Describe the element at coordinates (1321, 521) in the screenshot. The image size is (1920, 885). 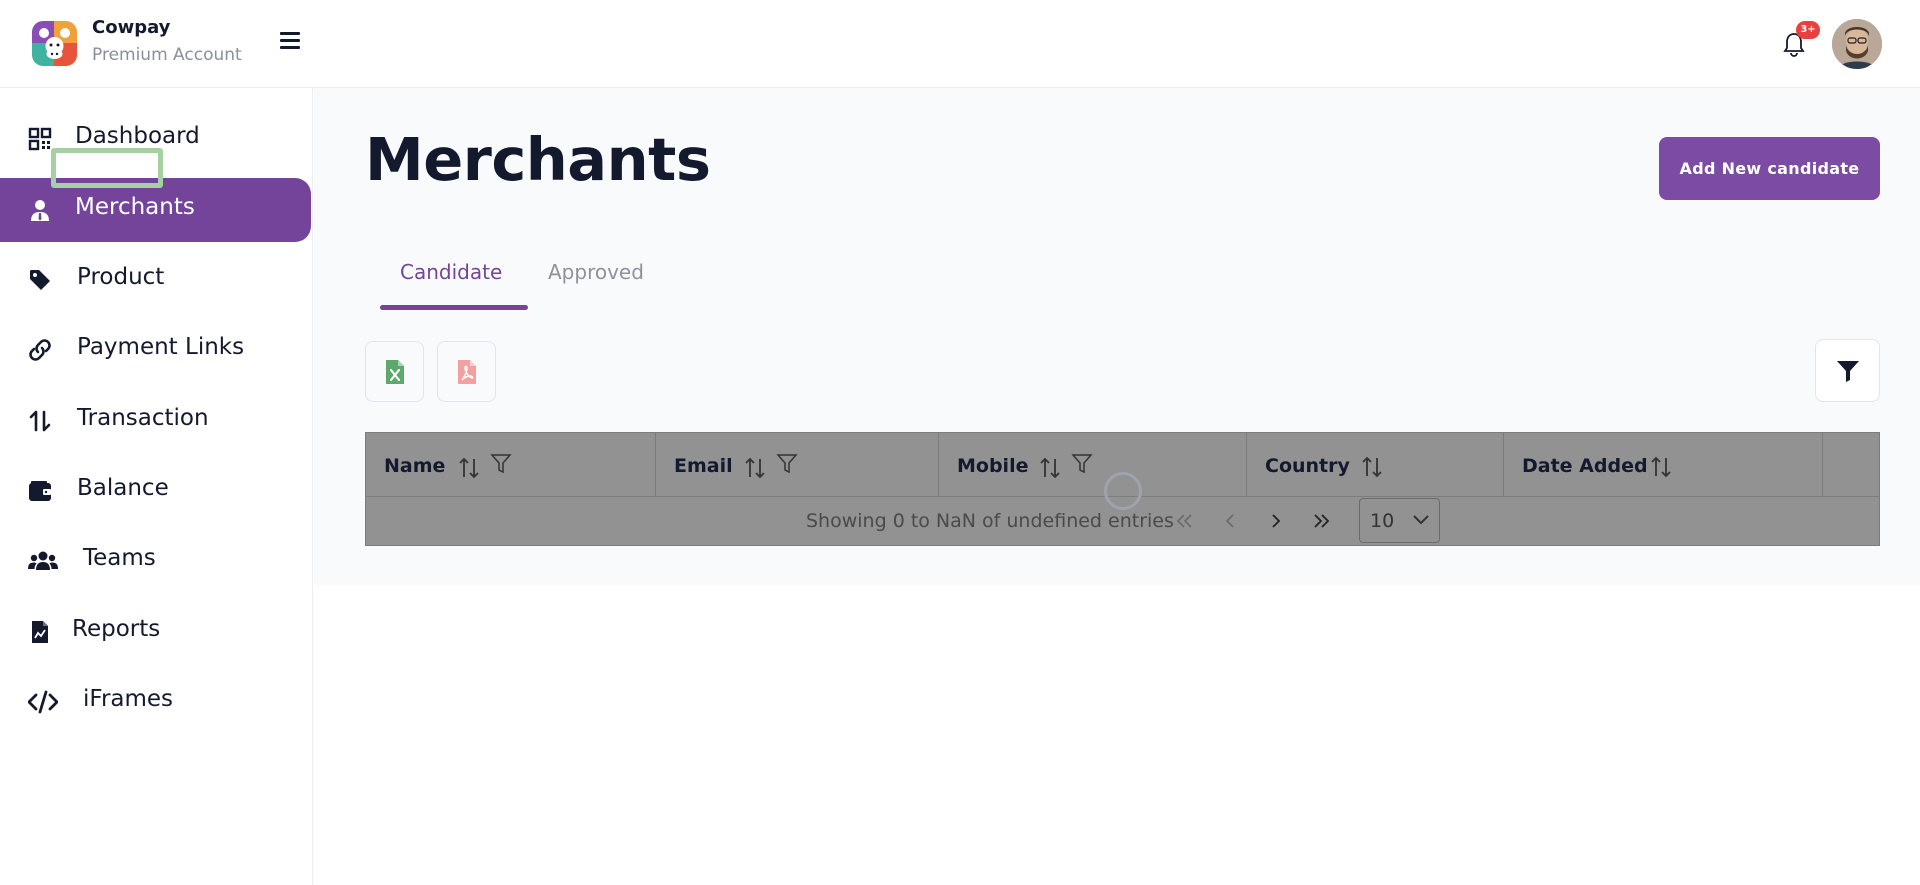
I see `last-page-icon` at that location.